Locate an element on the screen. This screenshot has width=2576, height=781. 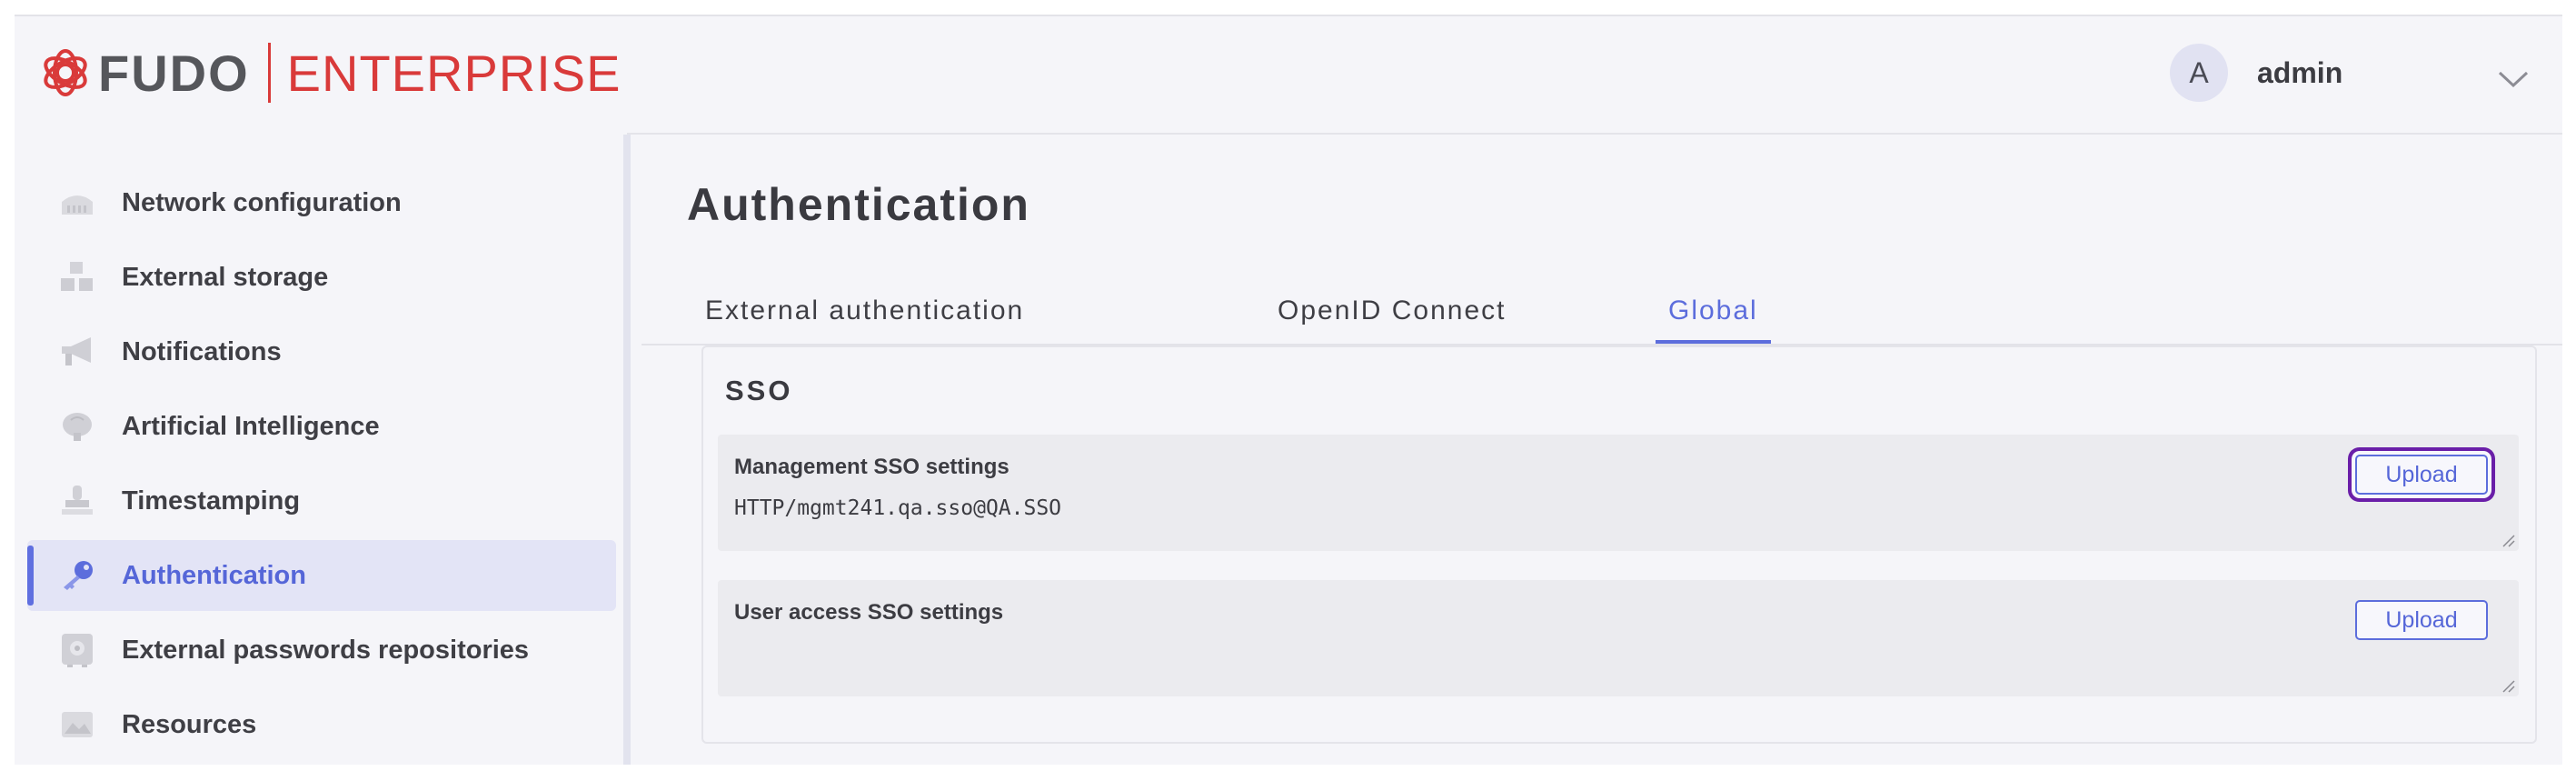
fudo-enterprise-logo: FUDO ENTERPRISE is located at coordinates (329, 72).